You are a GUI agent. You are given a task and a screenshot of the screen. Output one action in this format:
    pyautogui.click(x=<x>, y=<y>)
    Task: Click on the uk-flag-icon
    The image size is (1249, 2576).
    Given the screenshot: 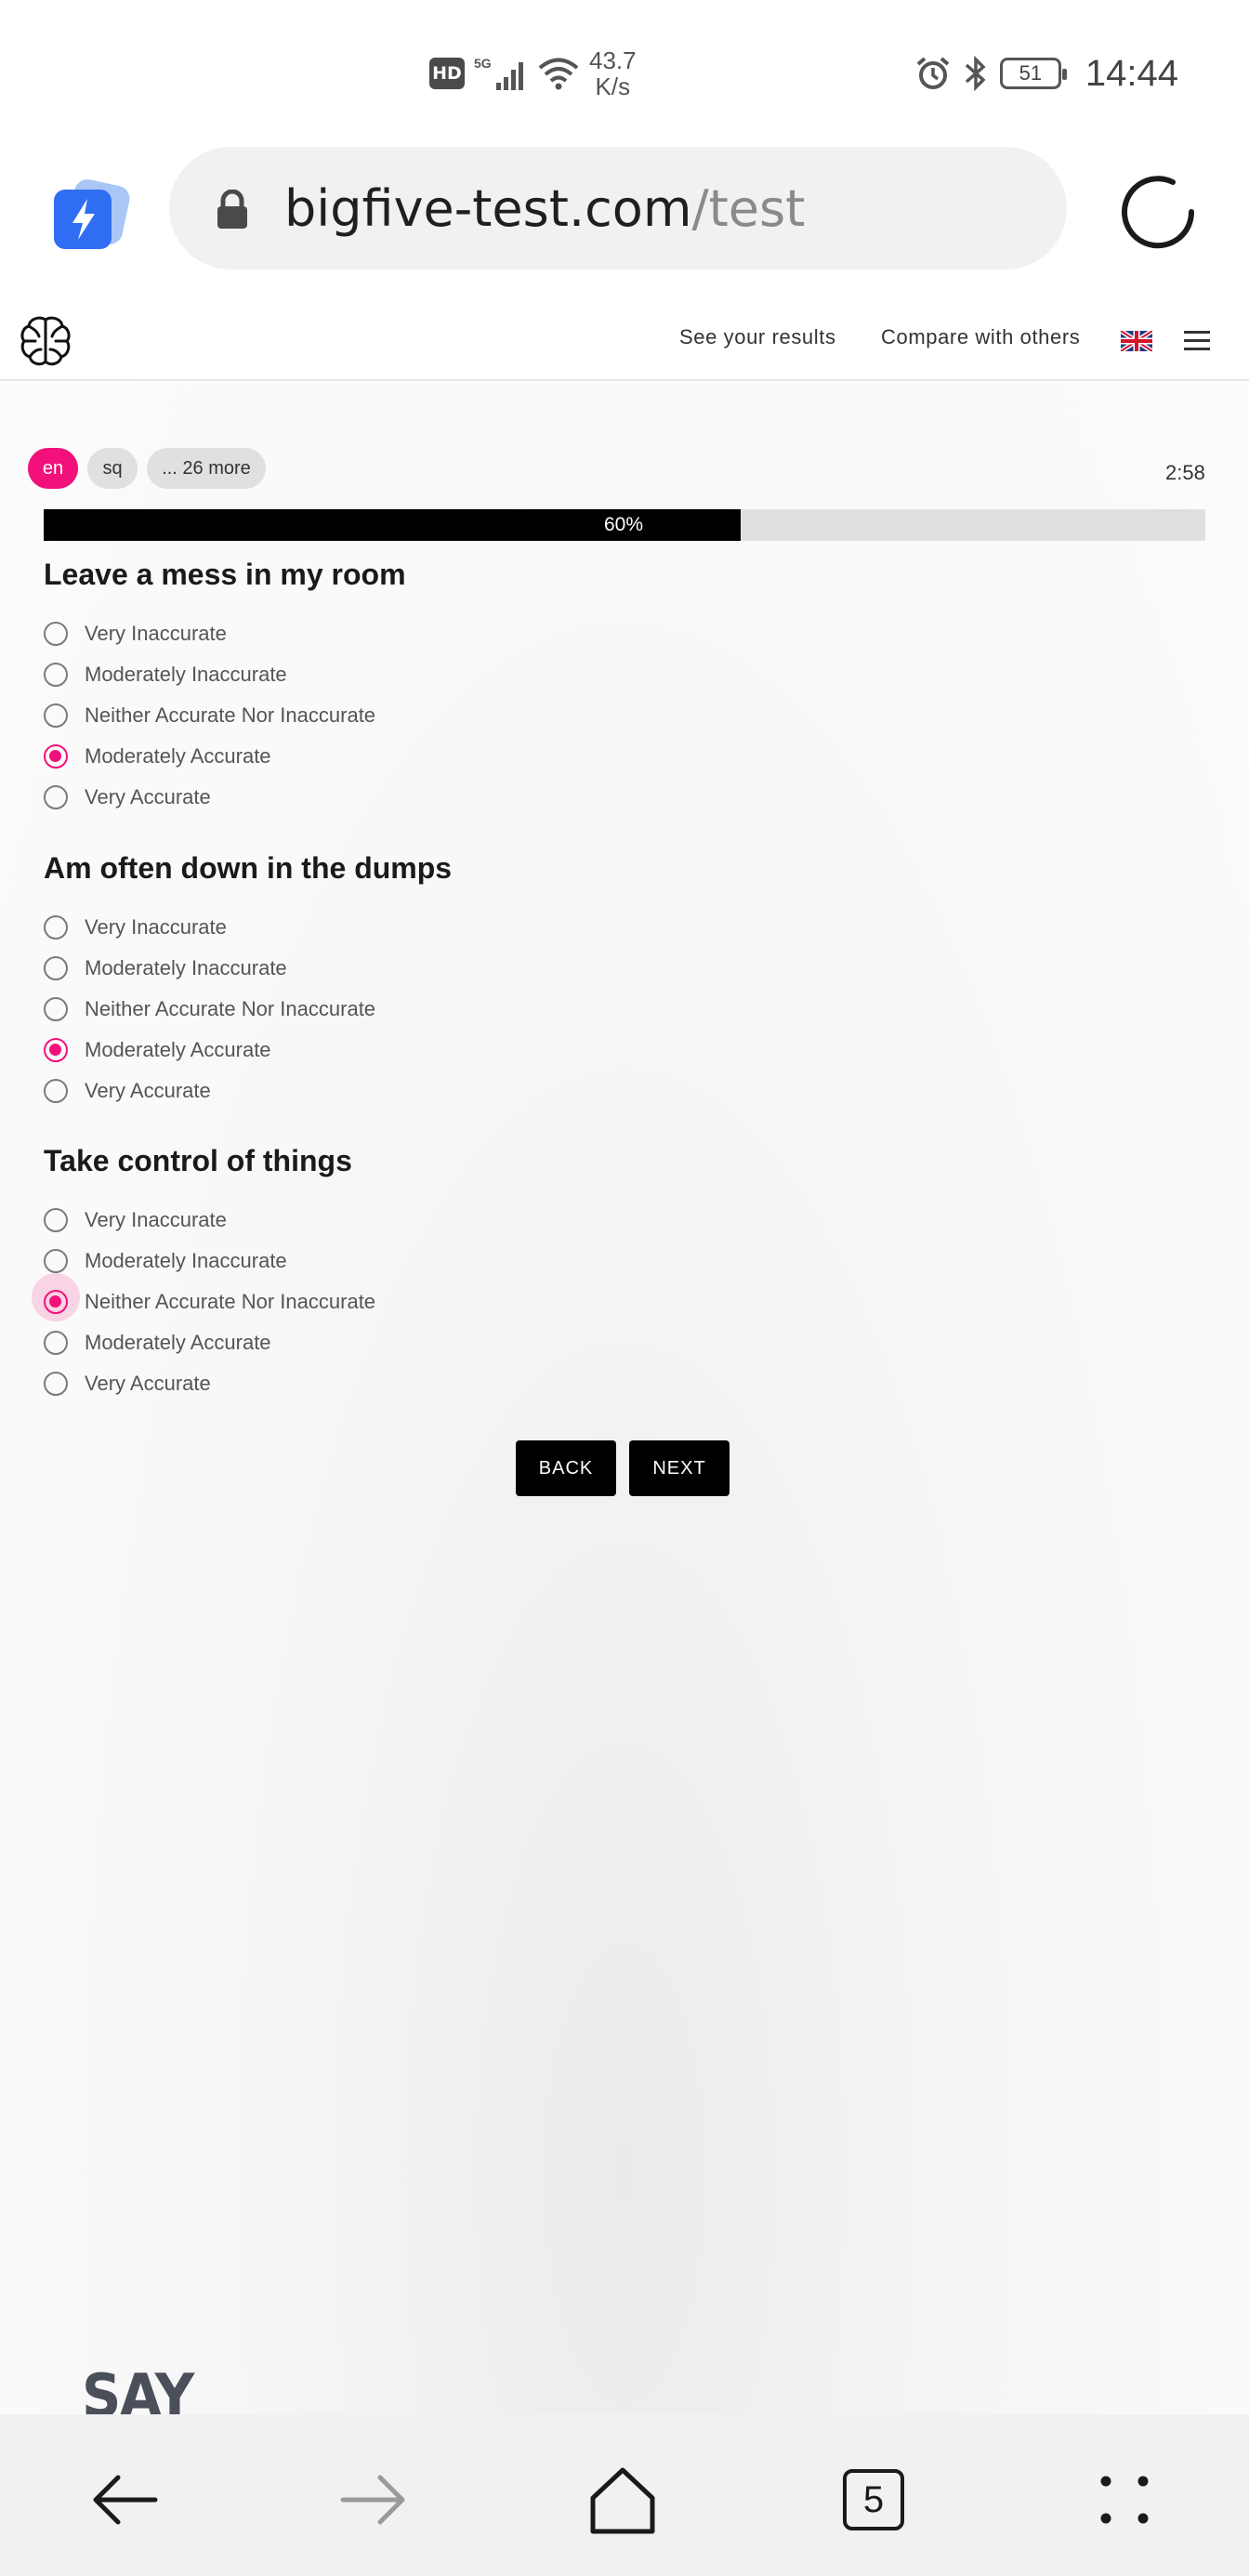 What is the action you would take?
    pyautogui.click(x=1136, y=341)
    